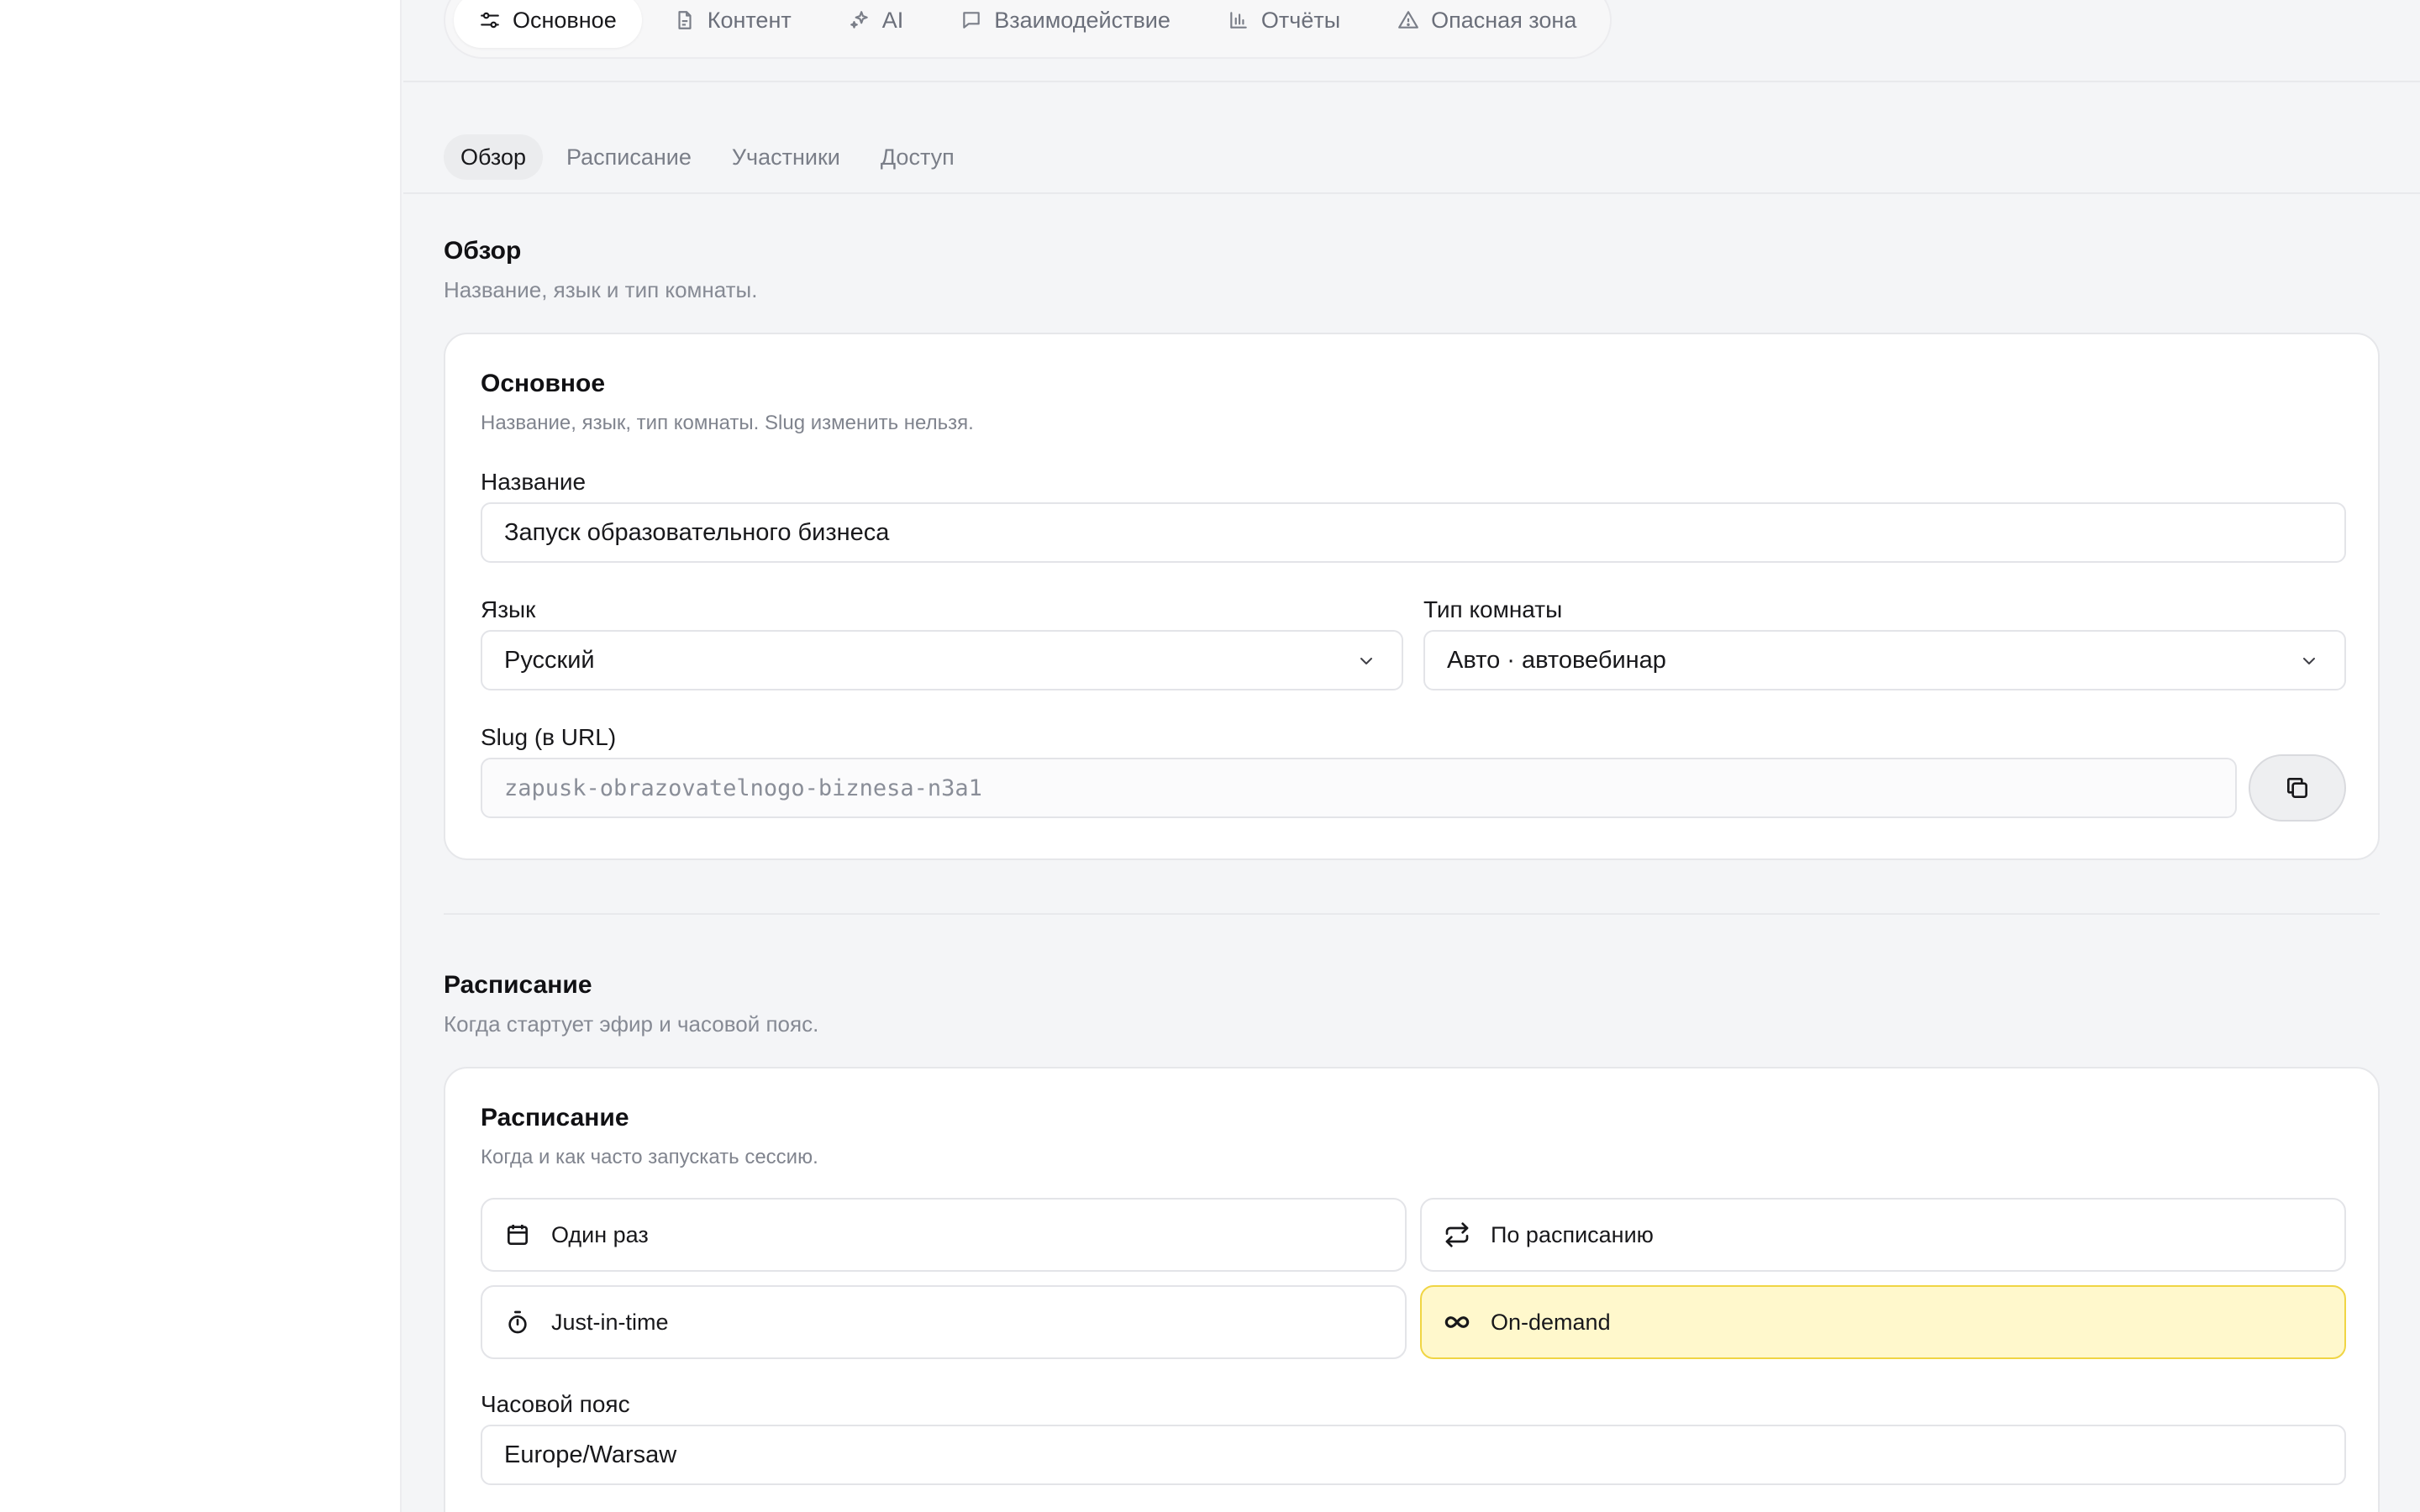 This screenshot has height=1512, width=2420. I want to click on option-label: По расписанию, so click(1572, 1234).